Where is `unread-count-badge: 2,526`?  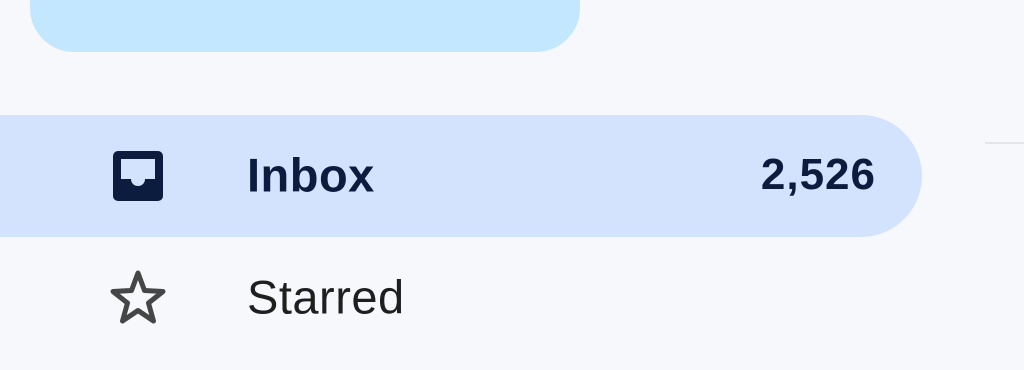
unread-count-badge: 2,526 is located at coordinates (818, 174).